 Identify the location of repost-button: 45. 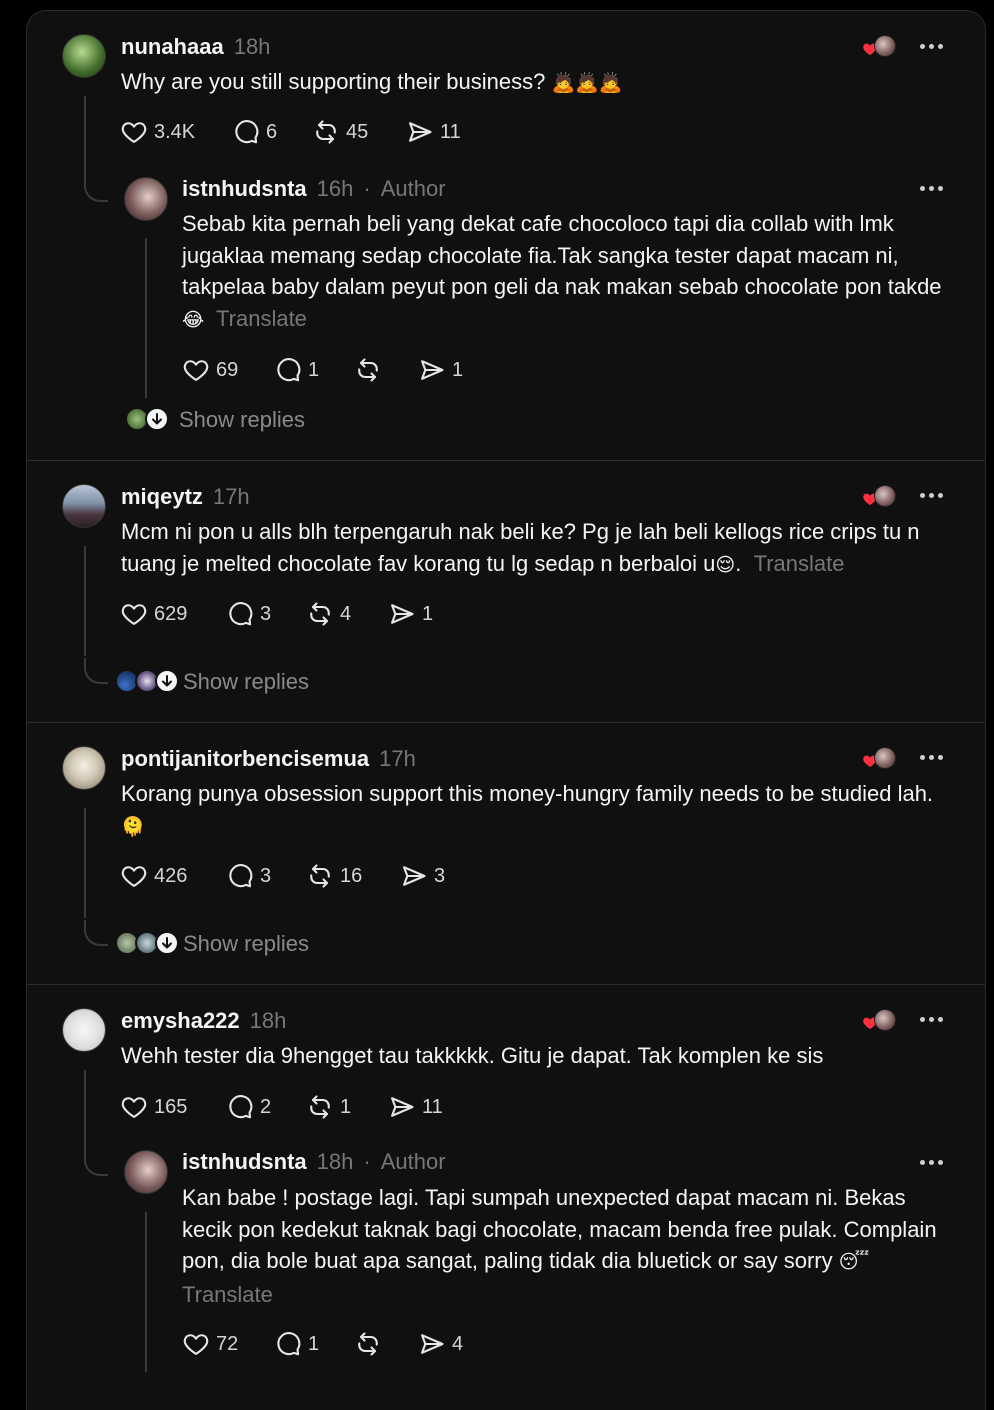
(359, 132).